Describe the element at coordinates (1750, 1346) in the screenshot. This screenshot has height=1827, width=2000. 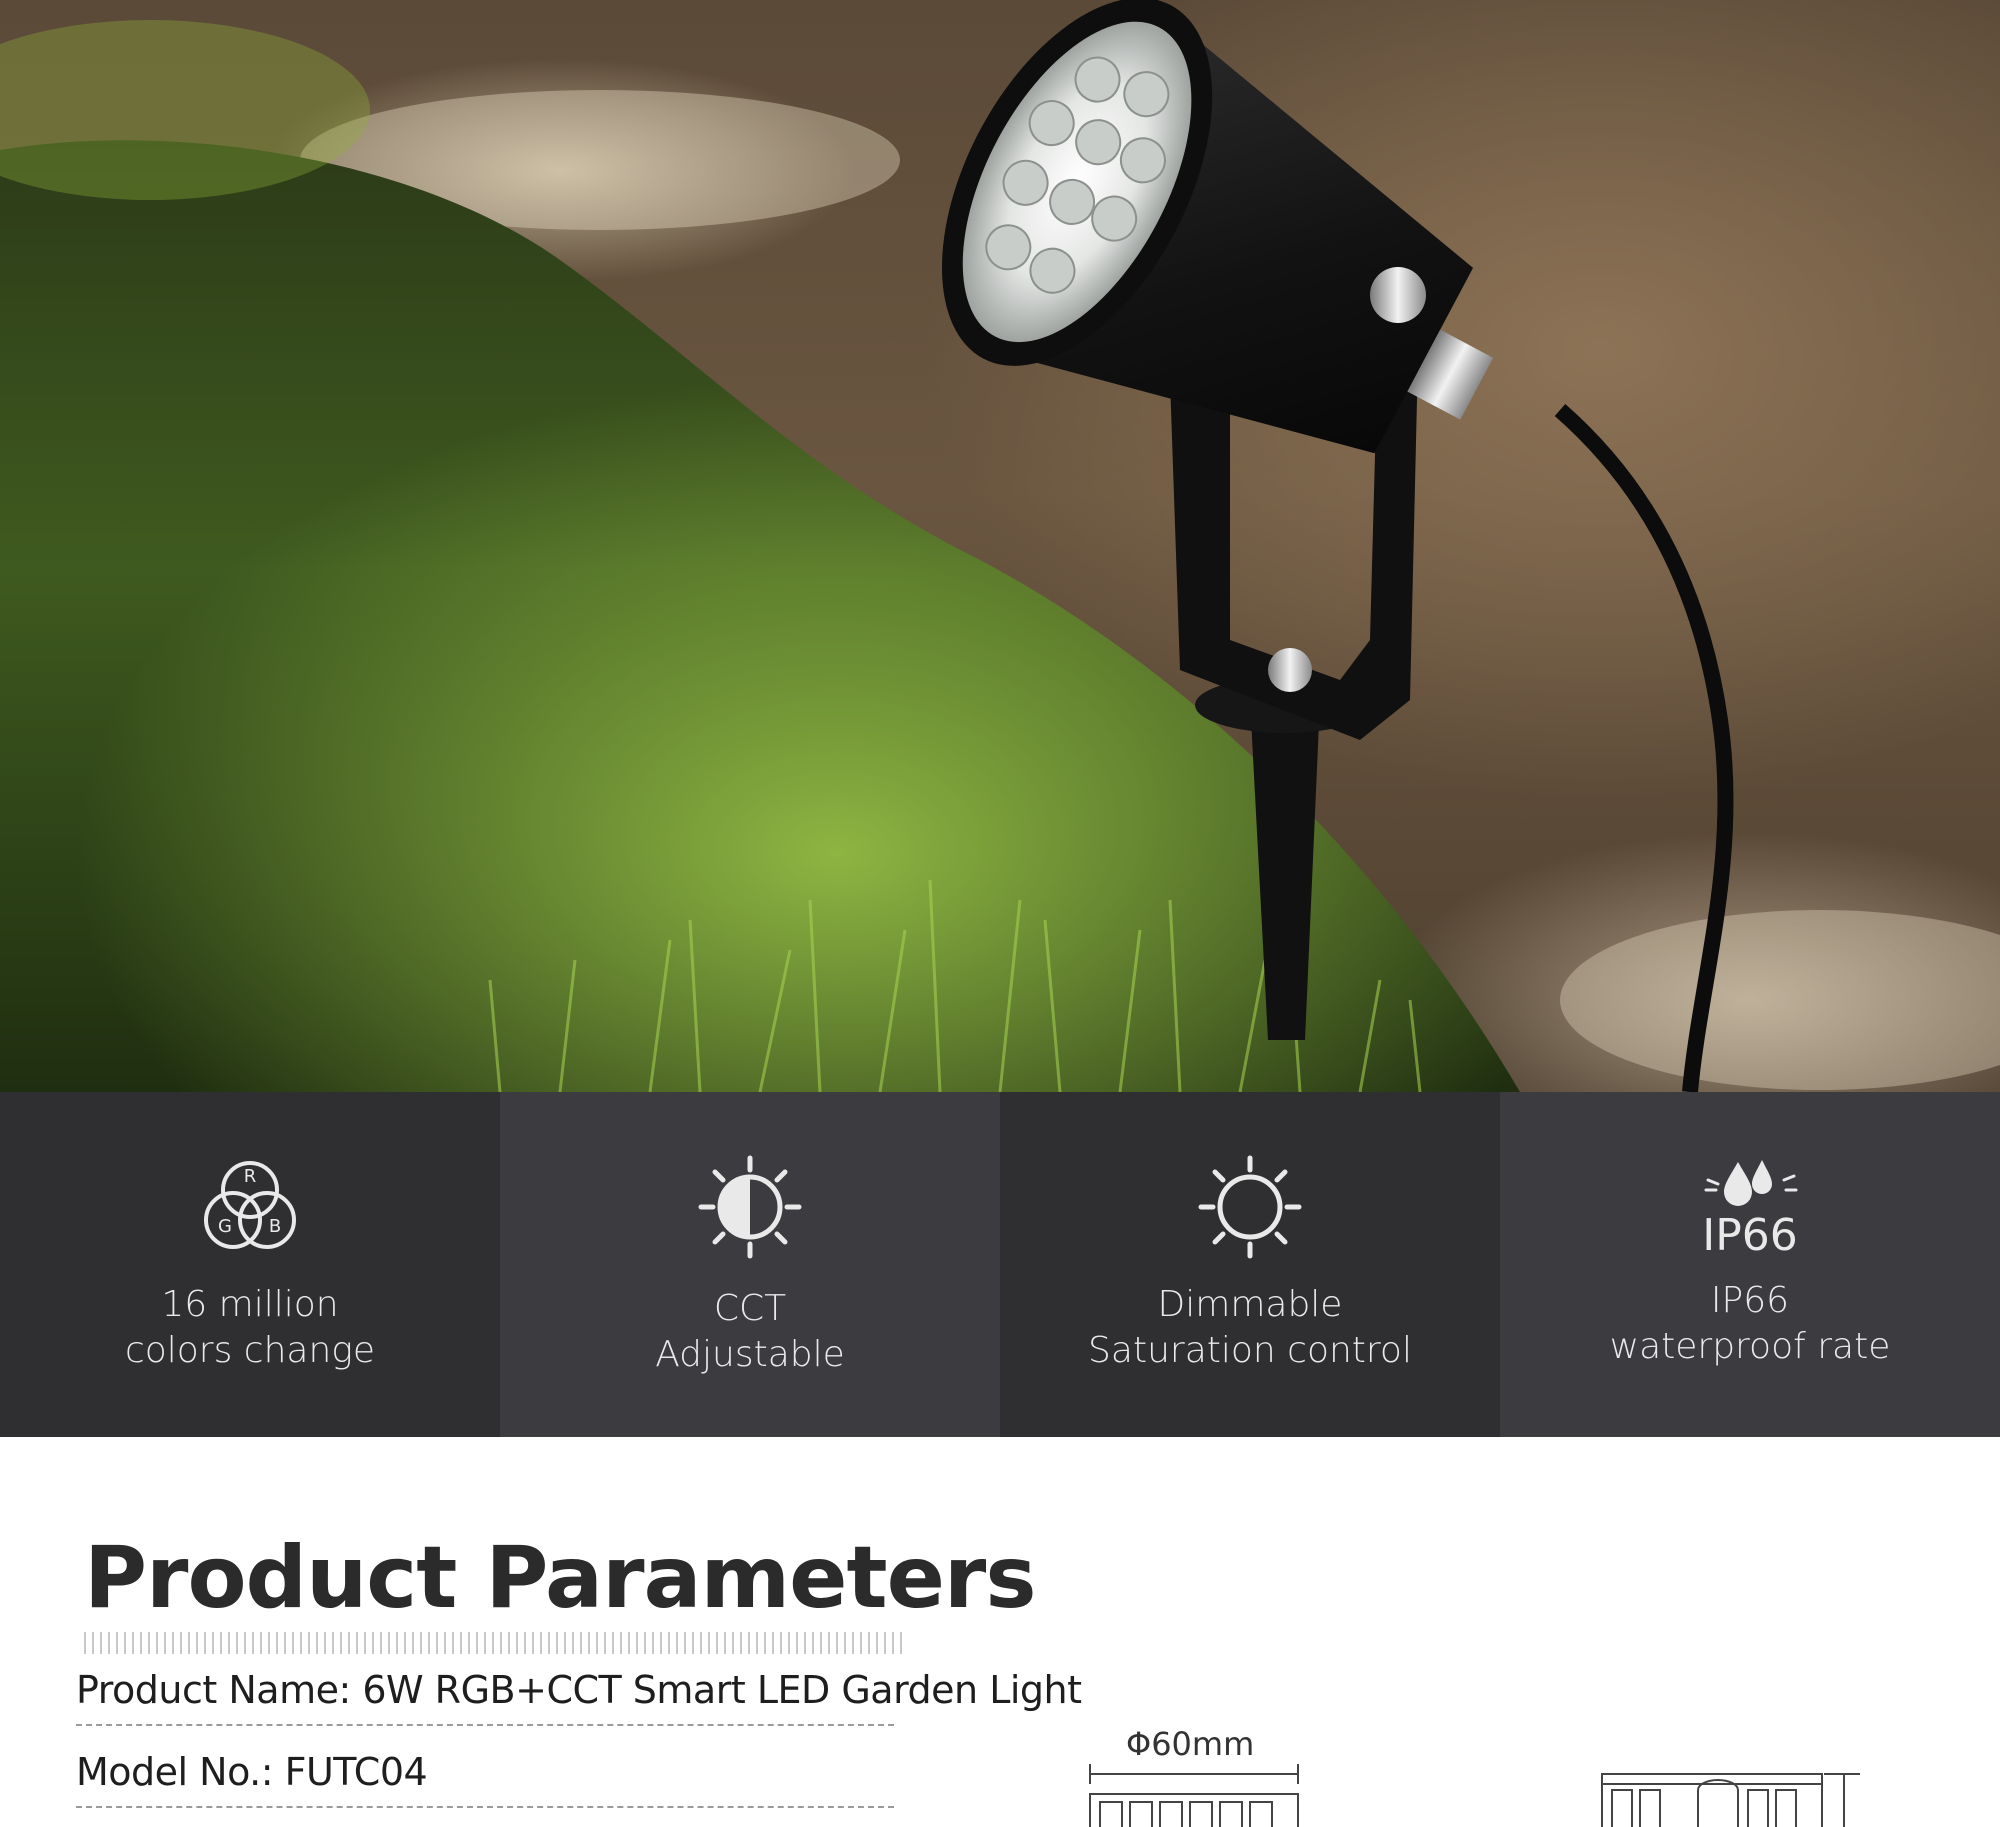
I see `feature-waterproof-line2: waterproof rate` at that location.